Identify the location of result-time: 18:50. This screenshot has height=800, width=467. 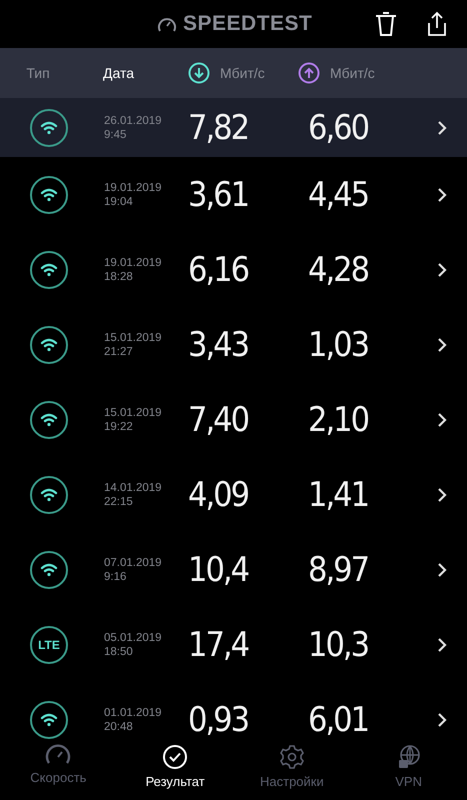
(119, 651).